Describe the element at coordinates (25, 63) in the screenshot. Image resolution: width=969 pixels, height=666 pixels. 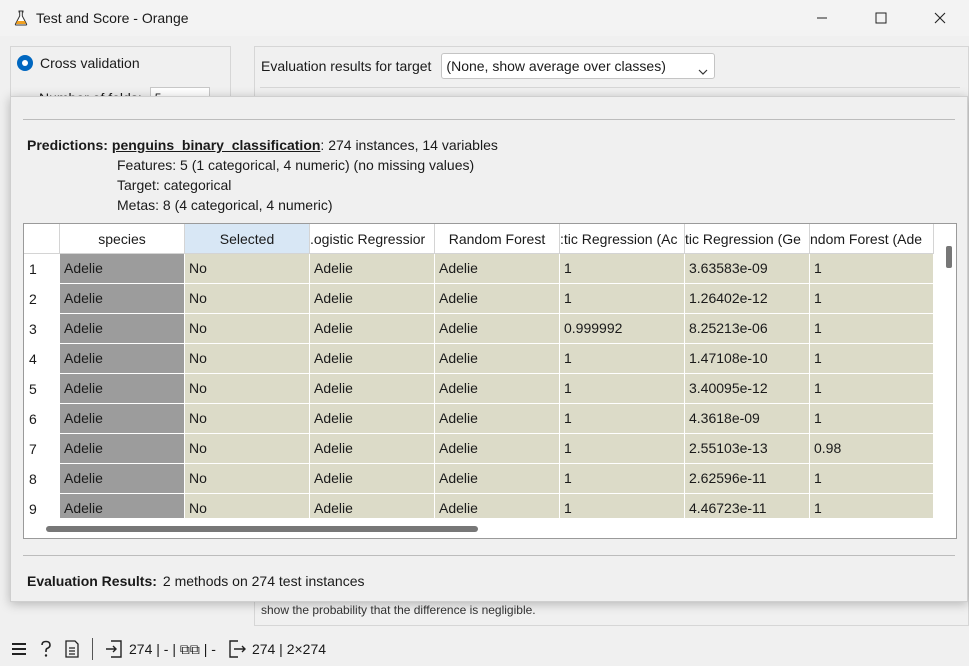
I see `radio-selected-icon` at that location.